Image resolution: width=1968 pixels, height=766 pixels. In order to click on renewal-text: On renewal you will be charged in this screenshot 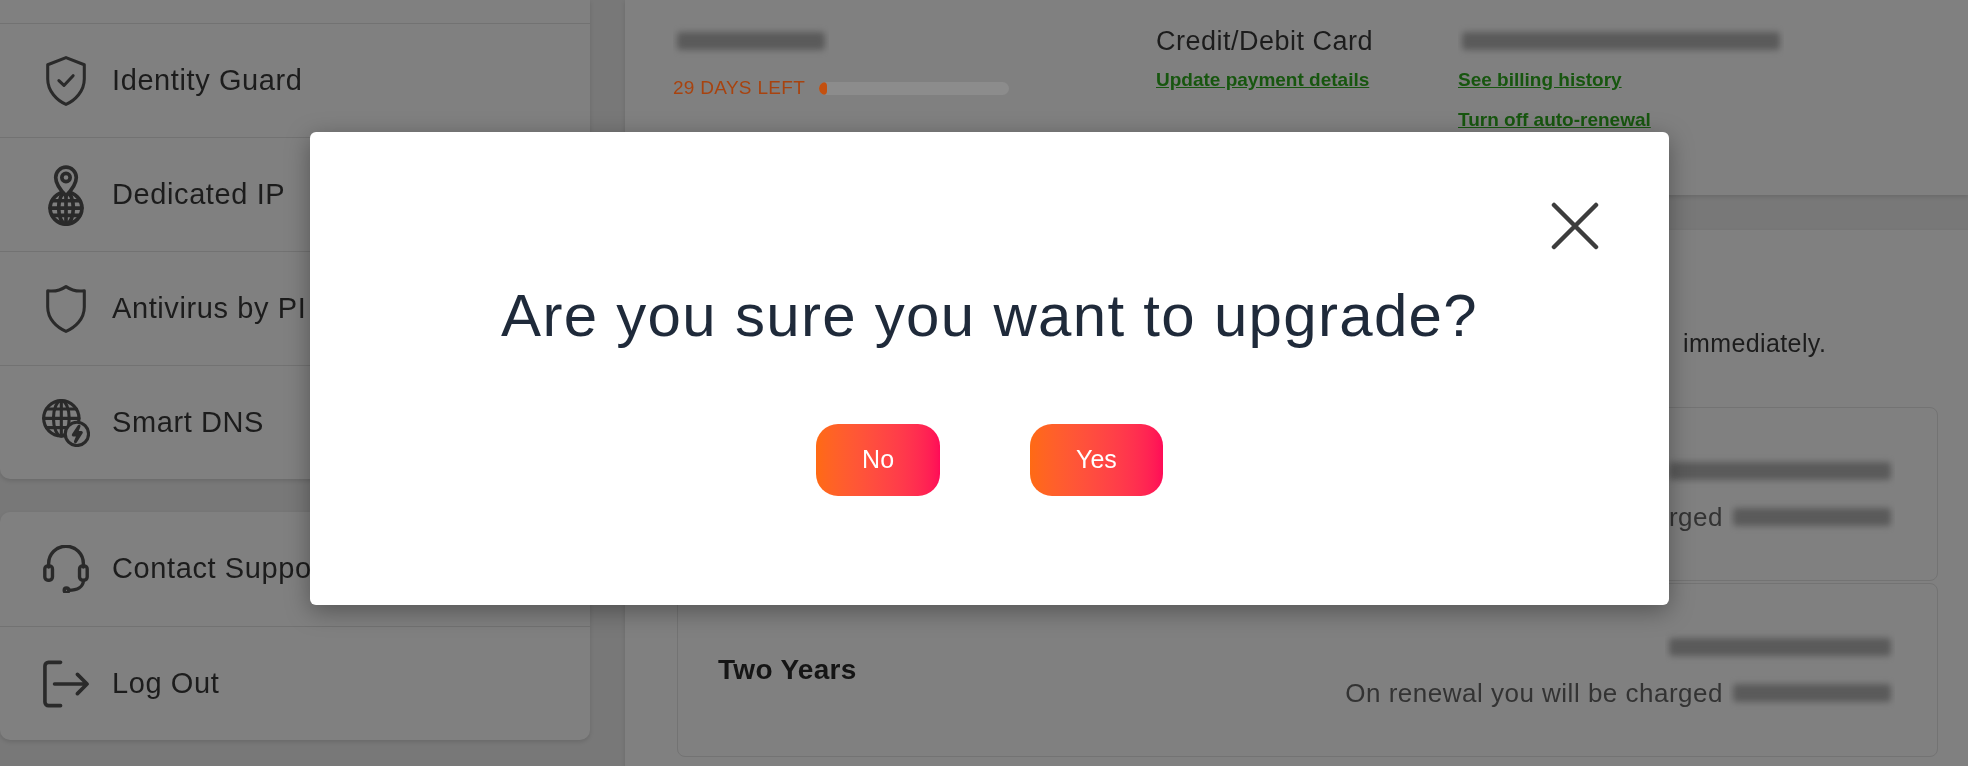, I will do `click(1534, 693)`.